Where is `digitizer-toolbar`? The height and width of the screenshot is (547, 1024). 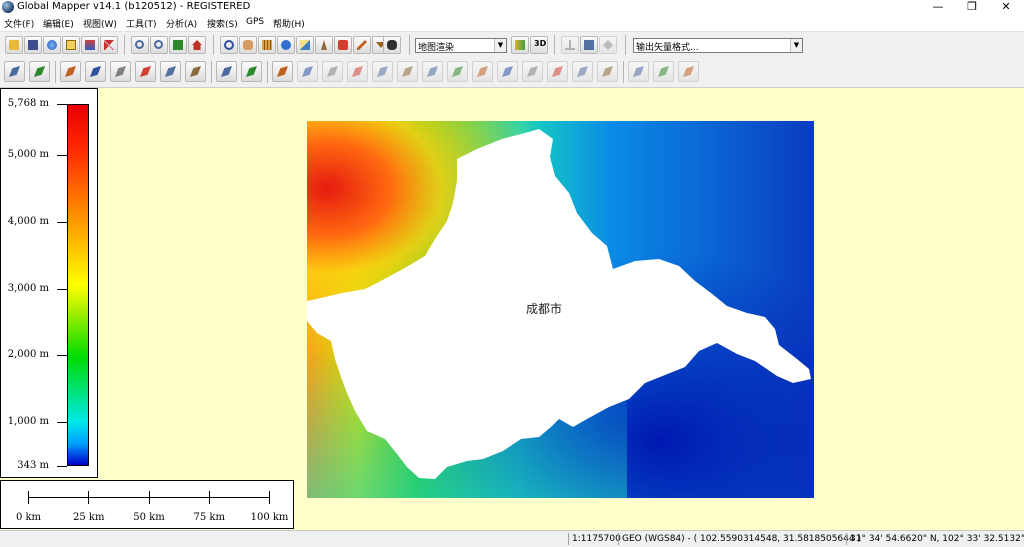 digitizer-toolbar is located at coordinates (512, 73).